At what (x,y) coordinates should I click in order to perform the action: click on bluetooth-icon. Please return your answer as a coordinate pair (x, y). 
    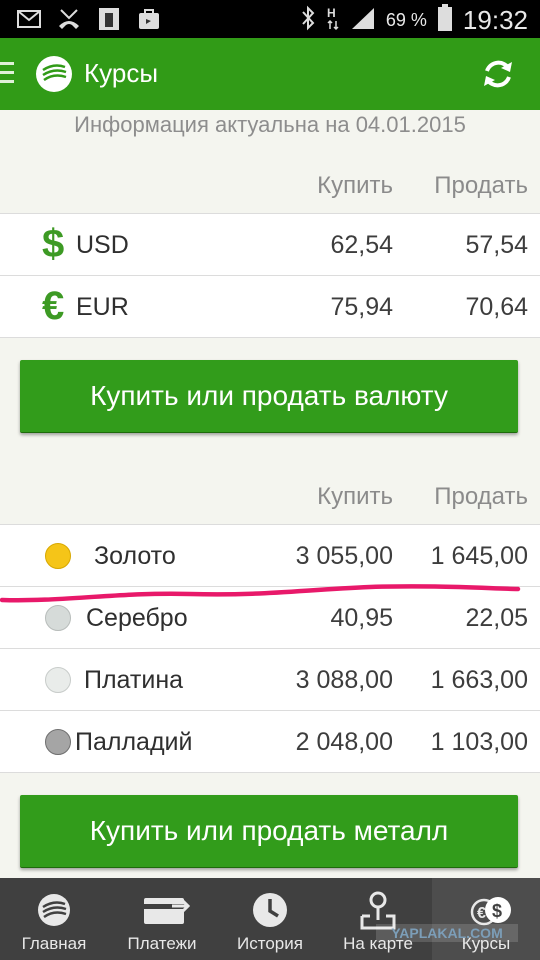
    Looking at the image, I should click on (308, 20).